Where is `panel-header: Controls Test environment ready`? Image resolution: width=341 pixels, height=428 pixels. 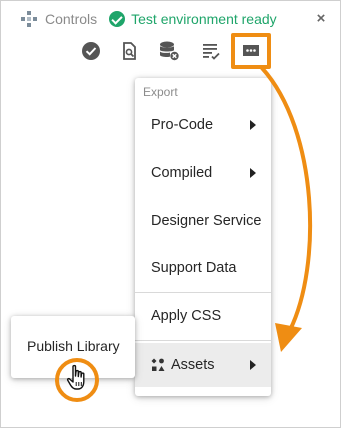
panel-header: Controls Test environment ready is located at coordinates (148, 19).